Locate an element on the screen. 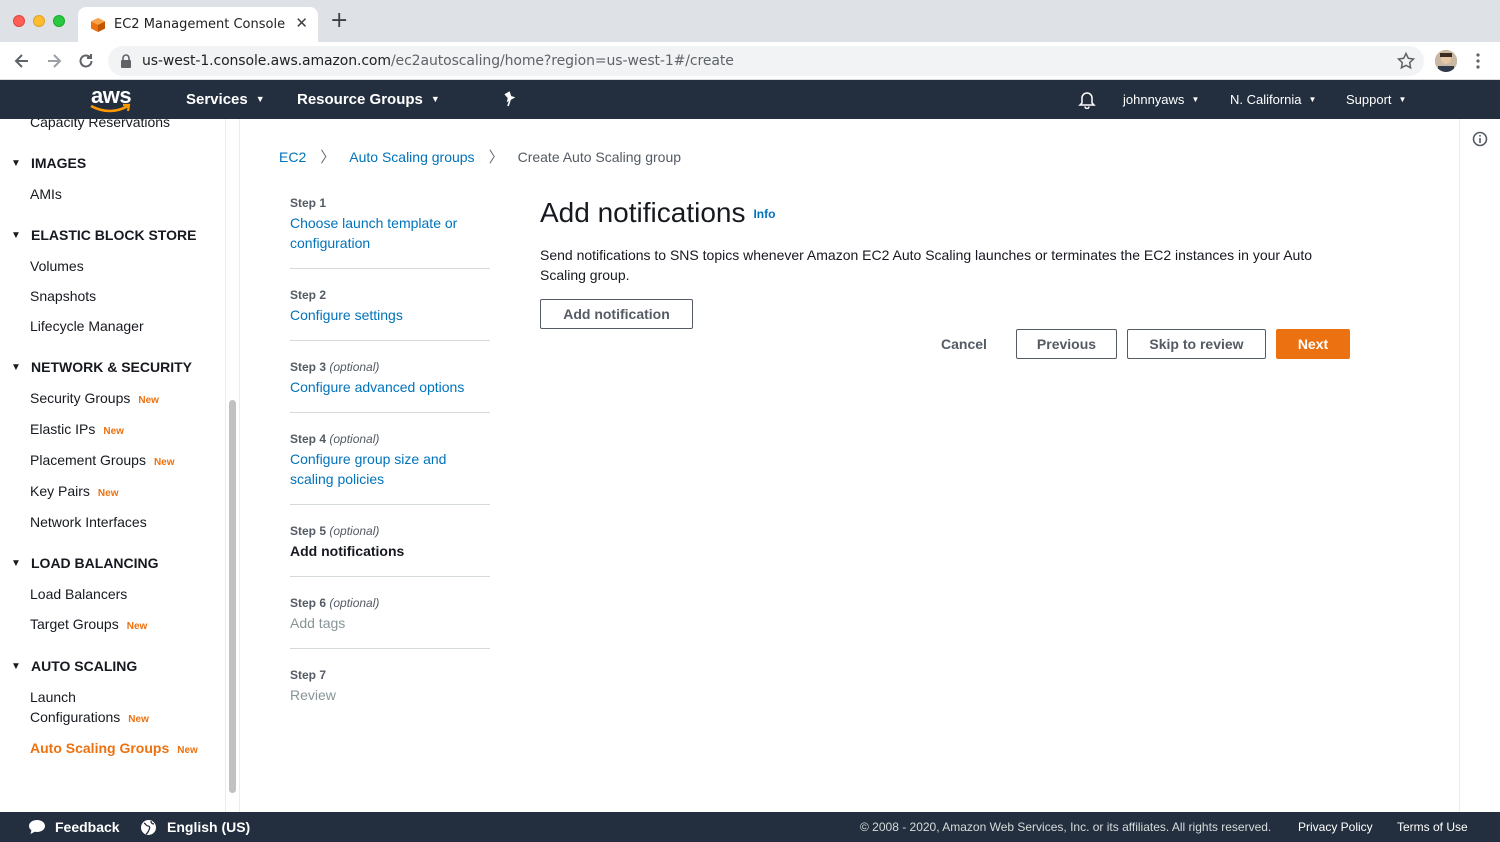  support-menu: Support ▼ is located at coordinates (1376, 99).